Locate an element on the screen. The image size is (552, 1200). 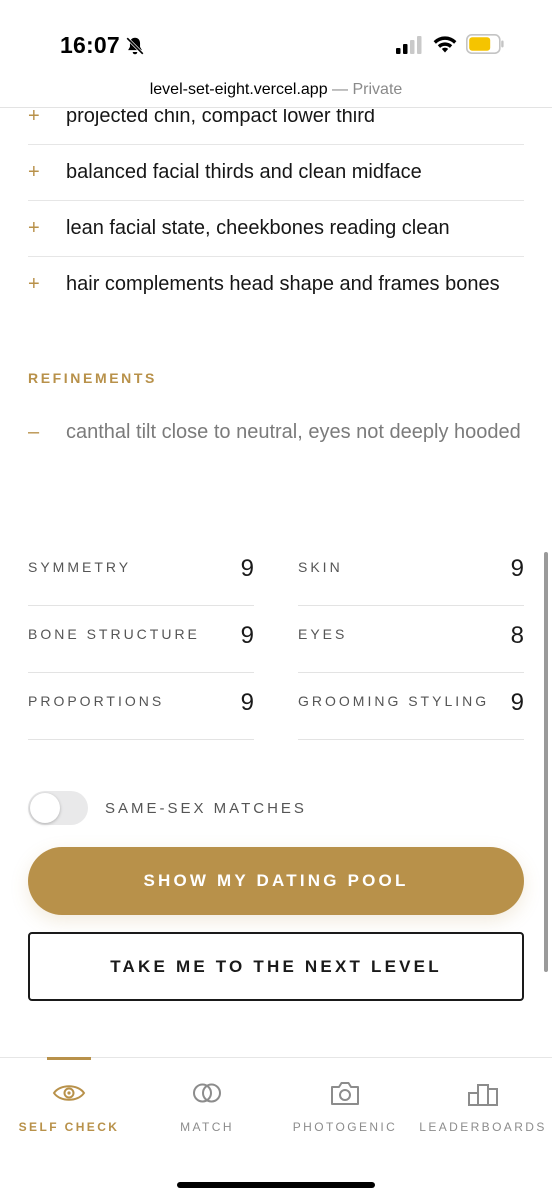
score-label: EYES is located at coordinates (323, 634).